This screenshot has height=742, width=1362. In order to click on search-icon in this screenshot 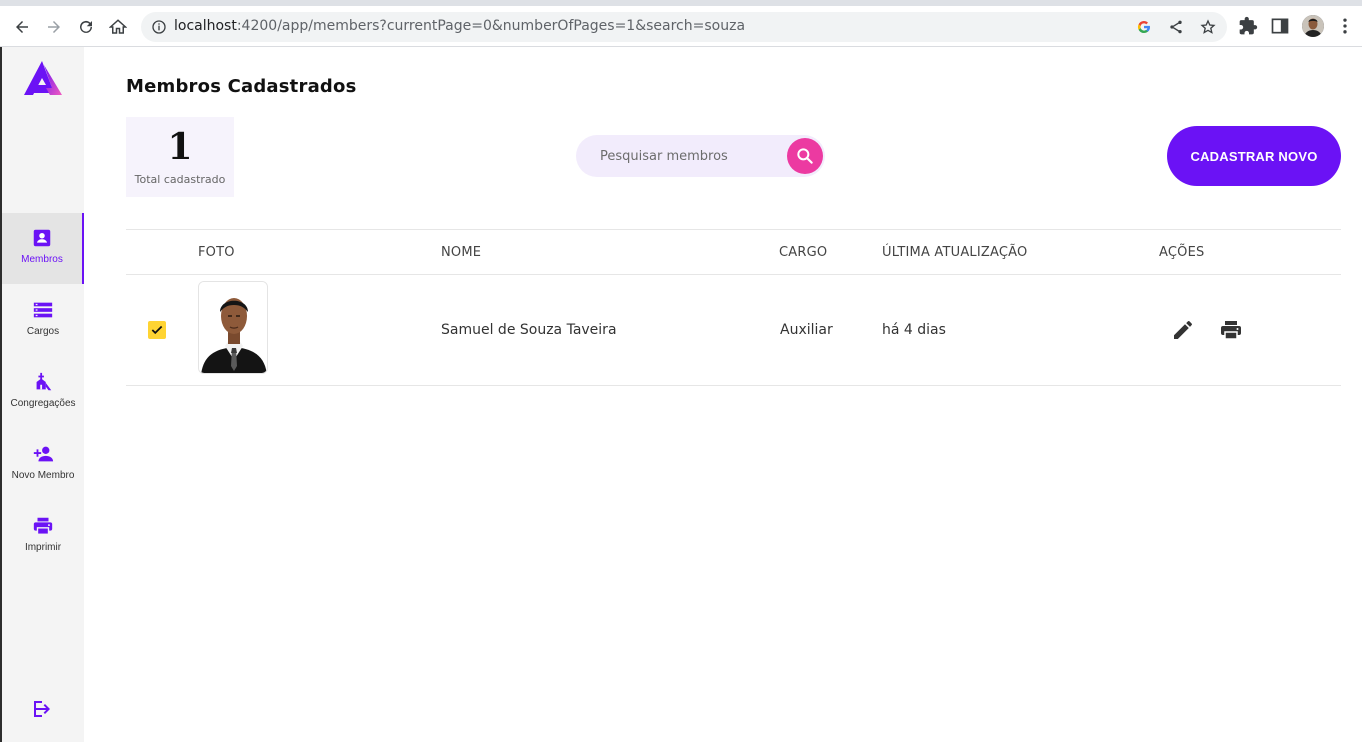, I will do `click(805, 156)`.